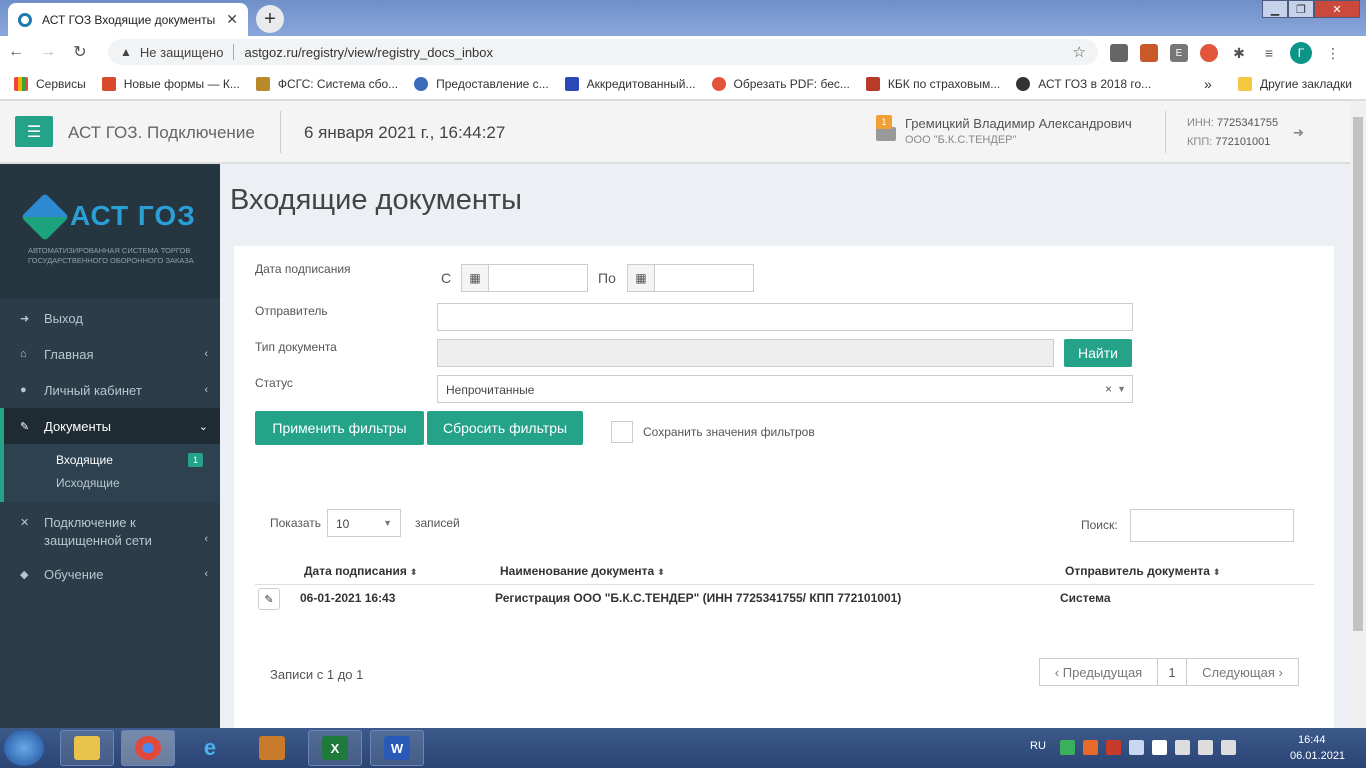 The image size is (1366, 768). What do you see at coordinates (1159, 747) in the screenshot?
I see `flag-icon` at bounding box center [1159, 747].